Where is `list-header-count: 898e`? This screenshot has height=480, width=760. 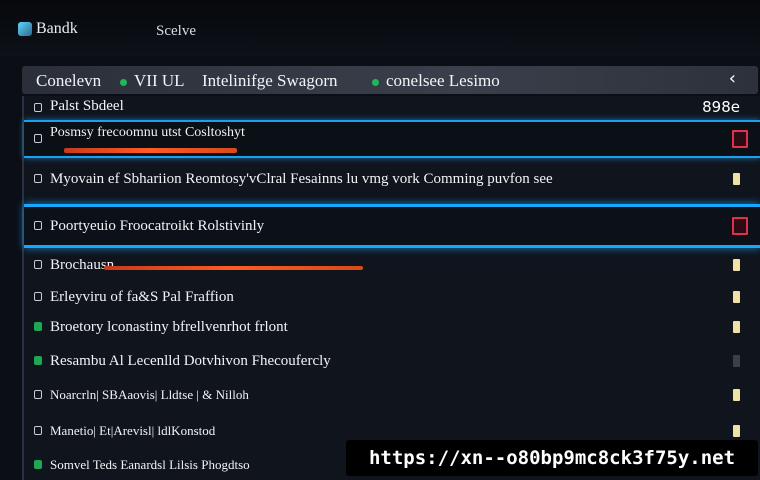
list-header-count: 898e is located at coordinates (721, 107).